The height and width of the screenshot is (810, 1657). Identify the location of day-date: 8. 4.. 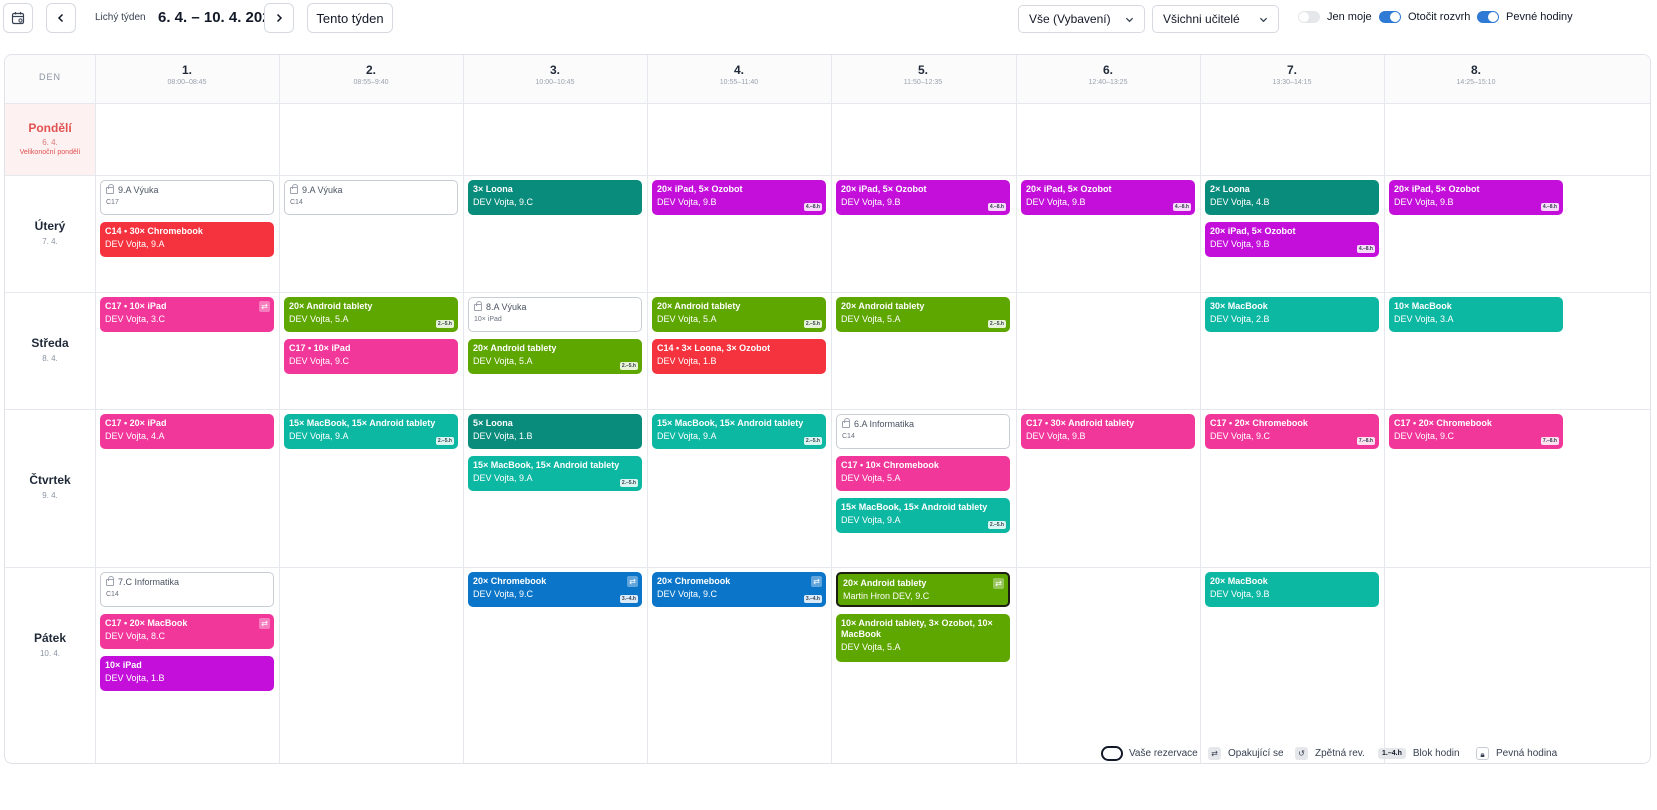
(50, 358).